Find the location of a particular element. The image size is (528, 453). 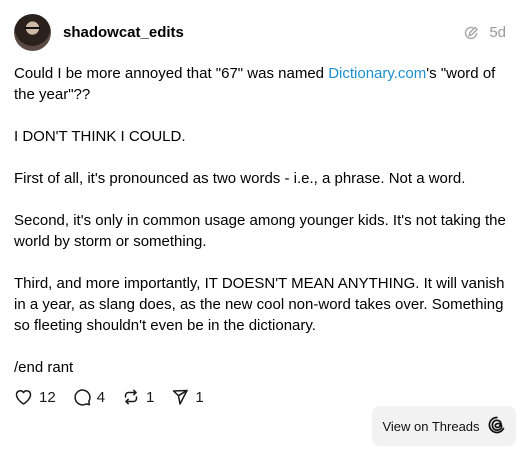

paragraph-6: /end rant is located at coordinates (44, 367).